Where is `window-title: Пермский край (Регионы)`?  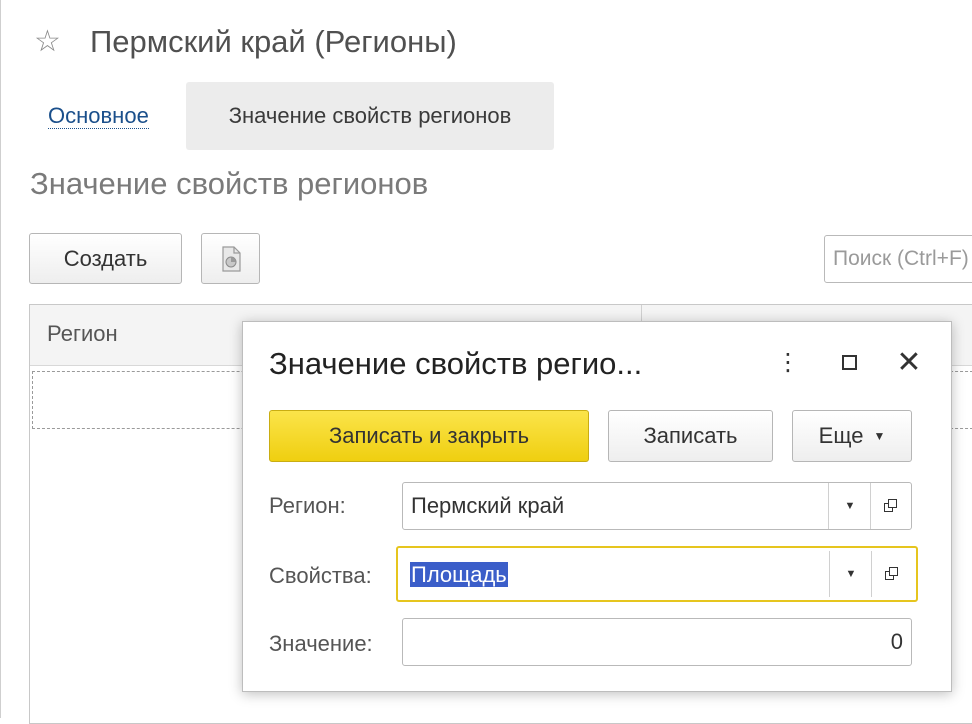 window-title: Пермский край (Регионы) is located at coordinates (273, 41).